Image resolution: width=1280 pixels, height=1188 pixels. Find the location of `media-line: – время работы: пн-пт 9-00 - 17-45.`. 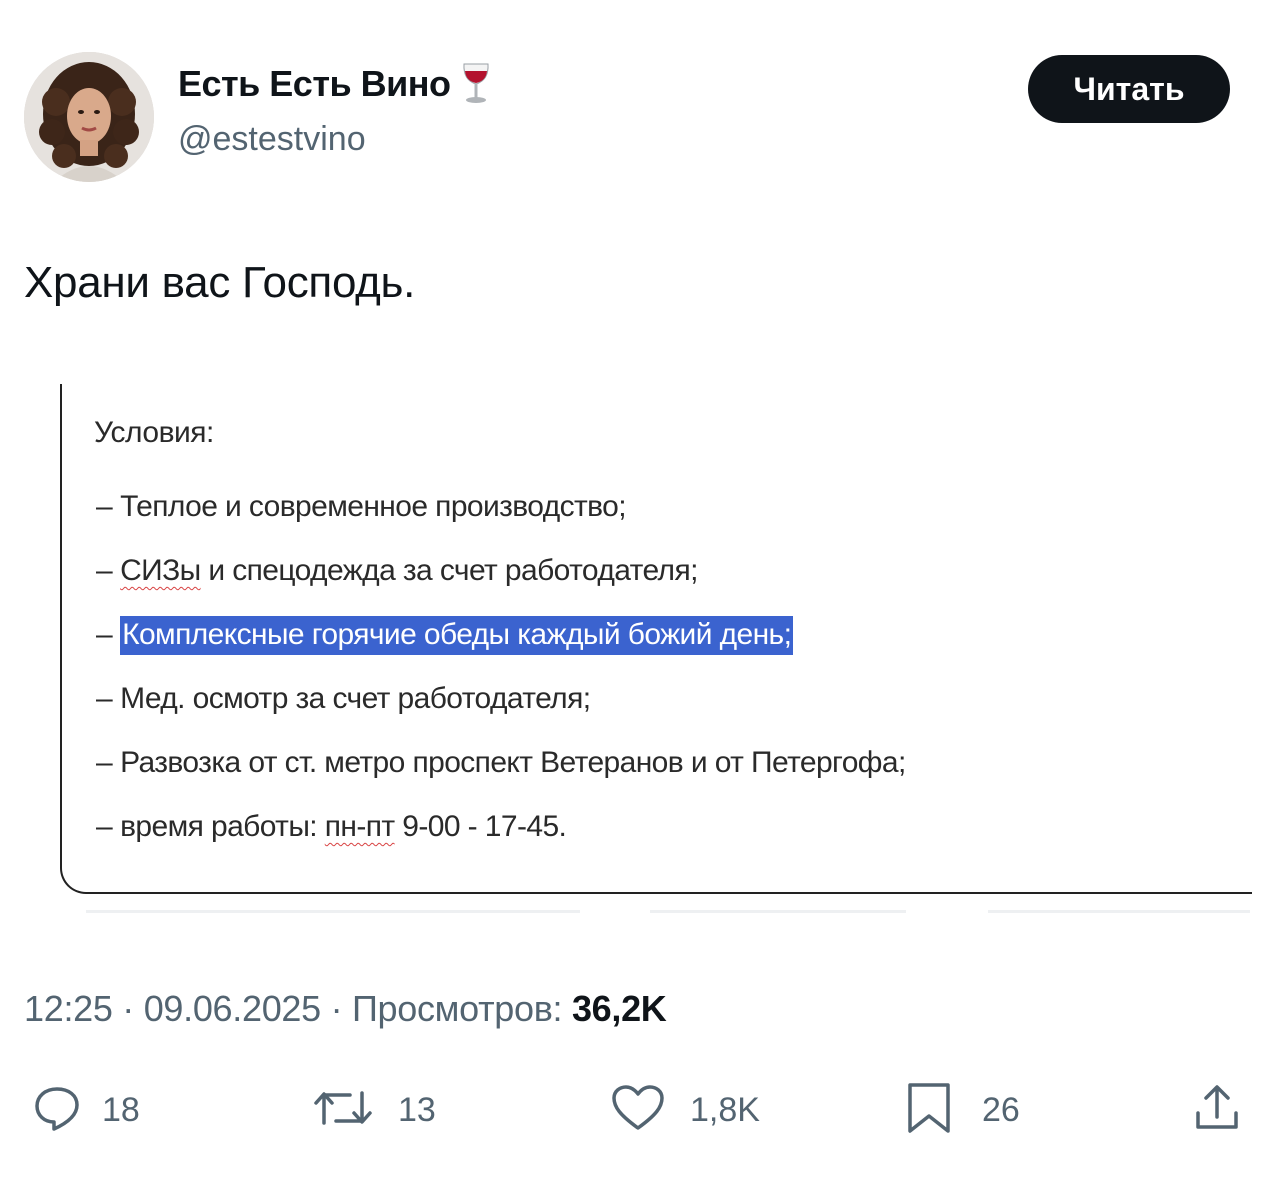

media-line: – время работы: пн-пт 9-00 - 17-45. is located at coordinates (331, 826).